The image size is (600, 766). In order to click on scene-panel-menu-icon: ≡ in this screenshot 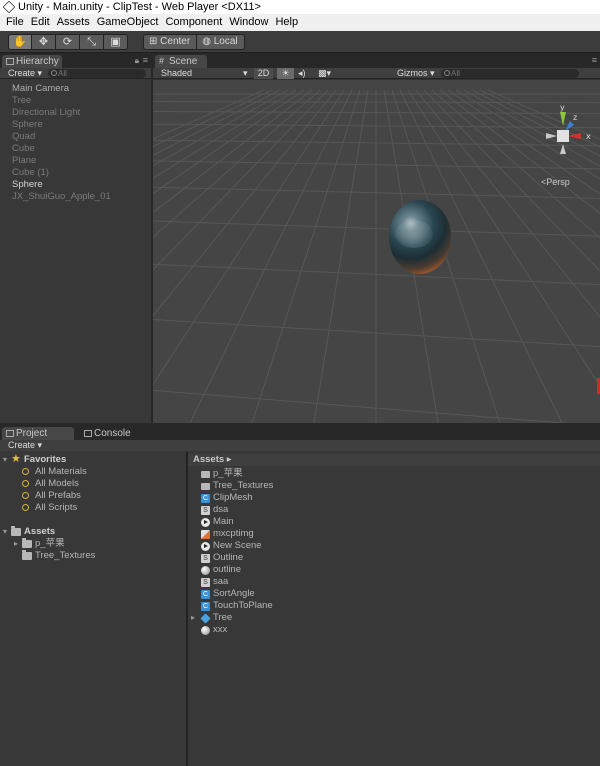, I will do `click(594, 60)`.